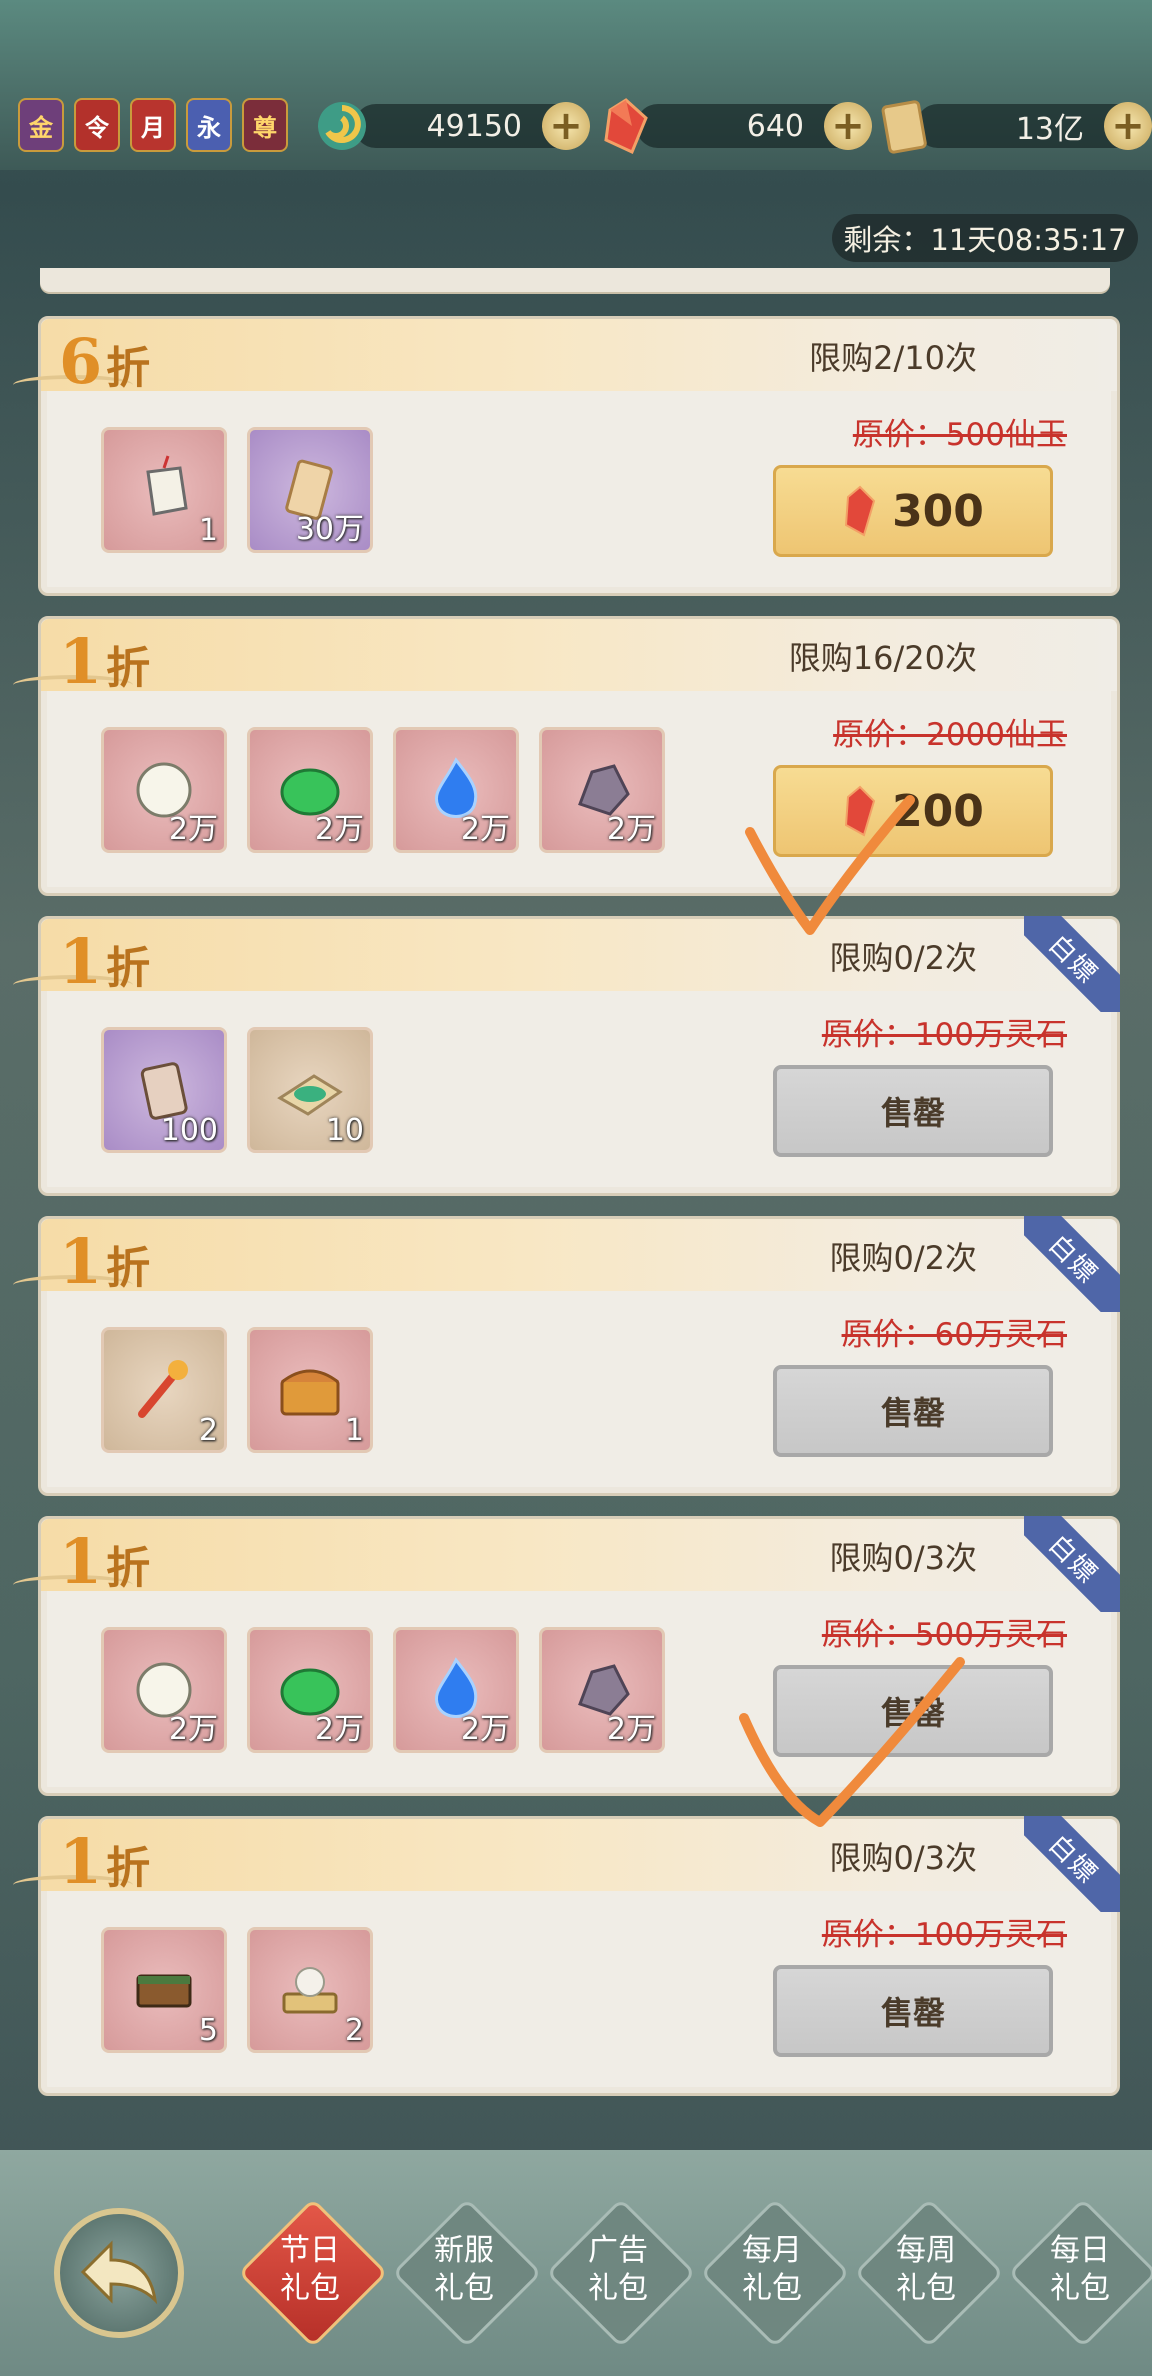 The image size is (1152, 2376). I want to click on tab-label-line1: 节日, so click(310, 2250).